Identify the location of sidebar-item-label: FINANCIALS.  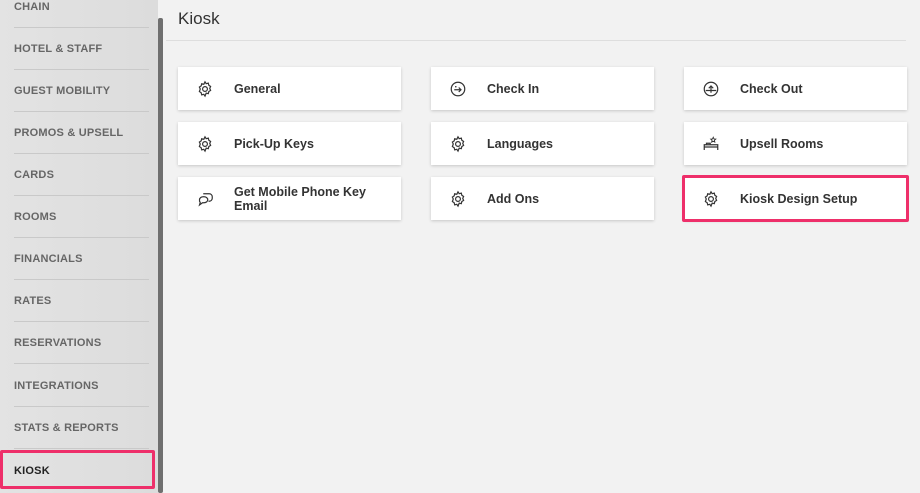
(48, 259).